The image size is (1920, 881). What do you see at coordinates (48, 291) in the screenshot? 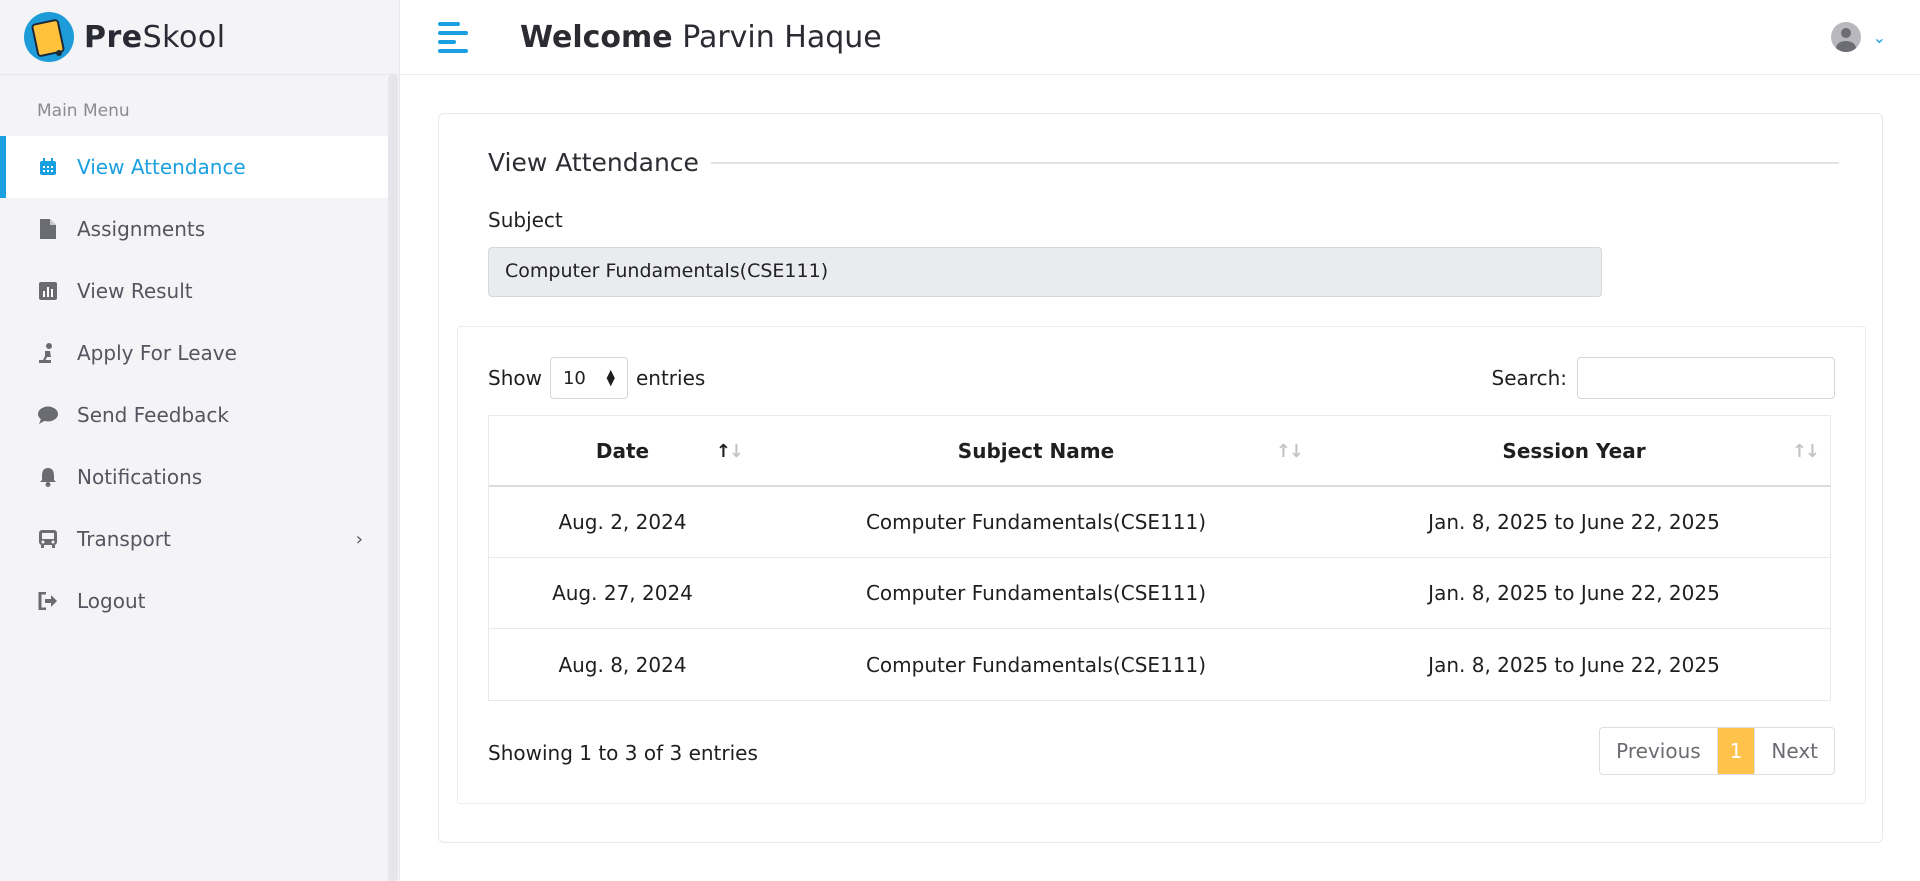
I see `chart-icon` at bounding box center [48, 291].